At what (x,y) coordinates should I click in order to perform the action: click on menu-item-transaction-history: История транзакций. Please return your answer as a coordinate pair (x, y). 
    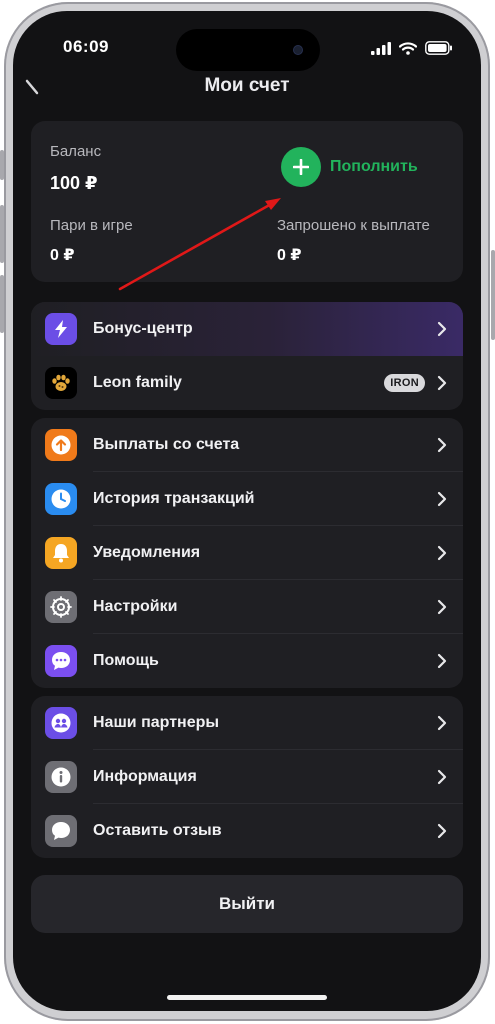
    Looking at the image, I should click on (247, 499).